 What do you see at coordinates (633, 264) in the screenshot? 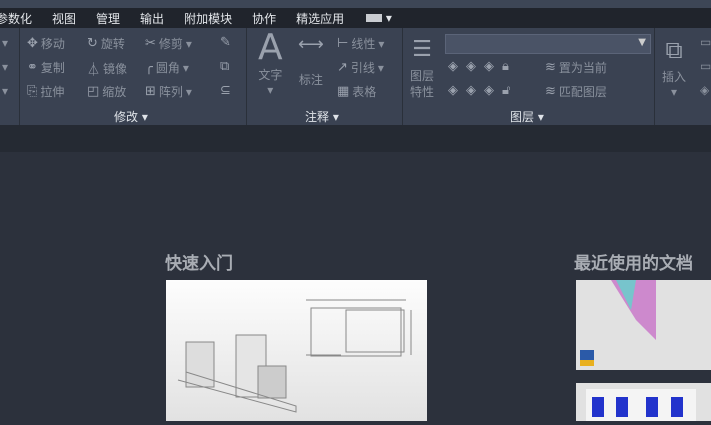
I see `recent-docs-heading: 最近使用的文档` at bounding box center [633, 264].